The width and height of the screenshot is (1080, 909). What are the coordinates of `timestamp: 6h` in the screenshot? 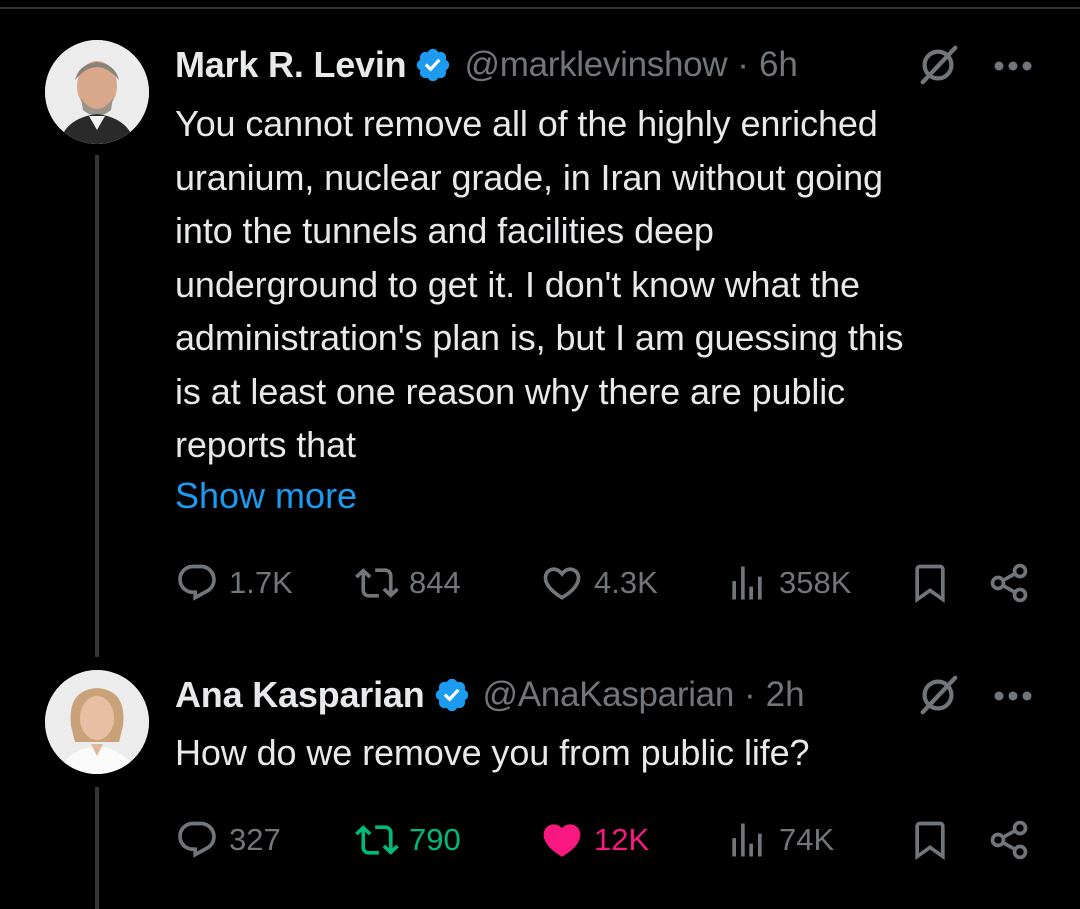 It's located at (778, 65).